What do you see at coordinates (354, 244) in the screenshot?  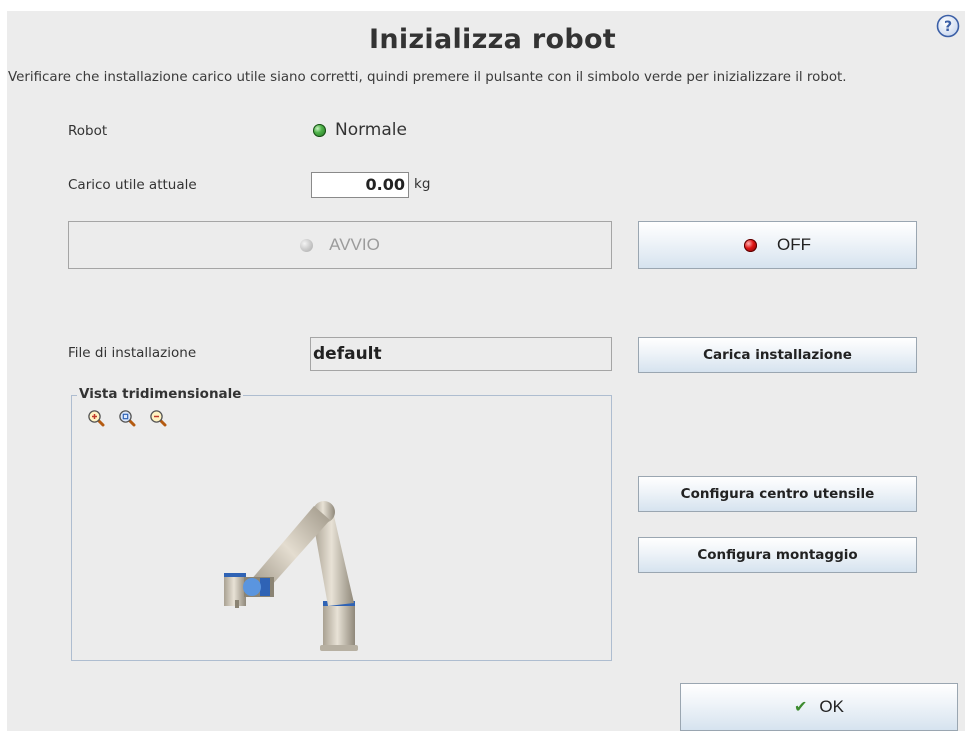 I see `start-button-label: AVVIO` at bounding box center [354, 244].